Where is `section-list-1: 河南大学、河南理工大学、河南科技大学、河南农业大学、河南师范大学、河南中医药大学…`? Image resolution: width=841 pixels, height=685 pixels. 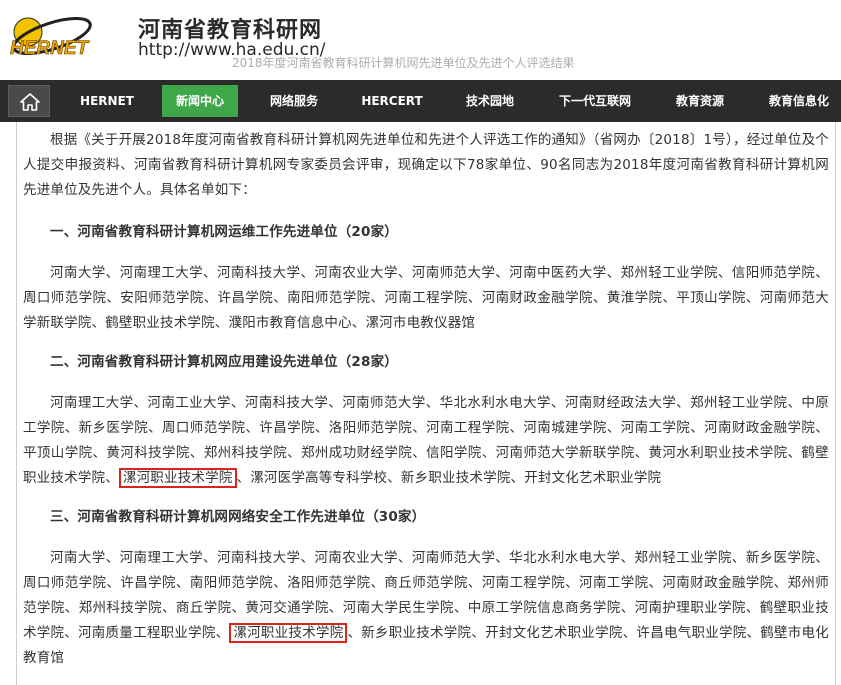
section-list-1: 河南大学、河南理工大学、河南科技大学、河南农业大学、河南师范大学、河南中医药大学… is located at coordinates (426, 298).